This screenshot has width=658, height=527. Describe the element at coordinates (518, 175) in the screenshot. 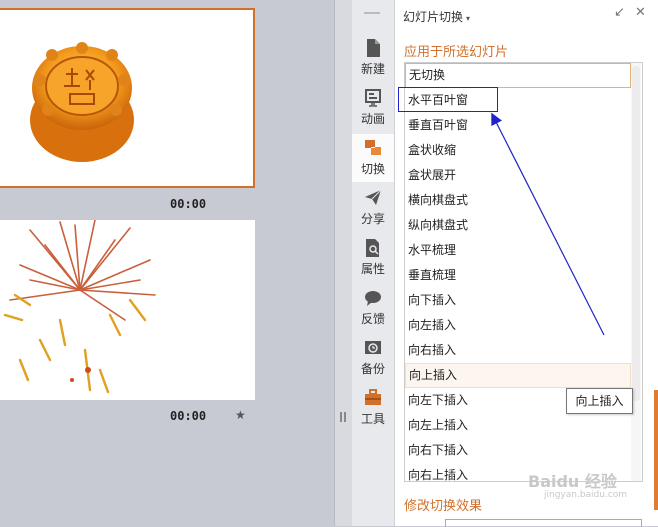

I see `transition-item: 盒状展开` at that location.